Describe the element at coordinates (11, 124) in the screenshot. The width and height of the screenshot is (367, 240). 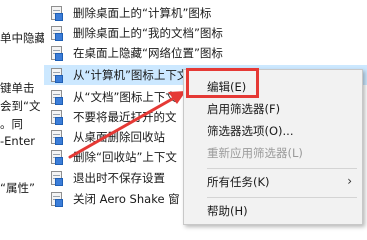
I see `description-text: 。同` at that location.